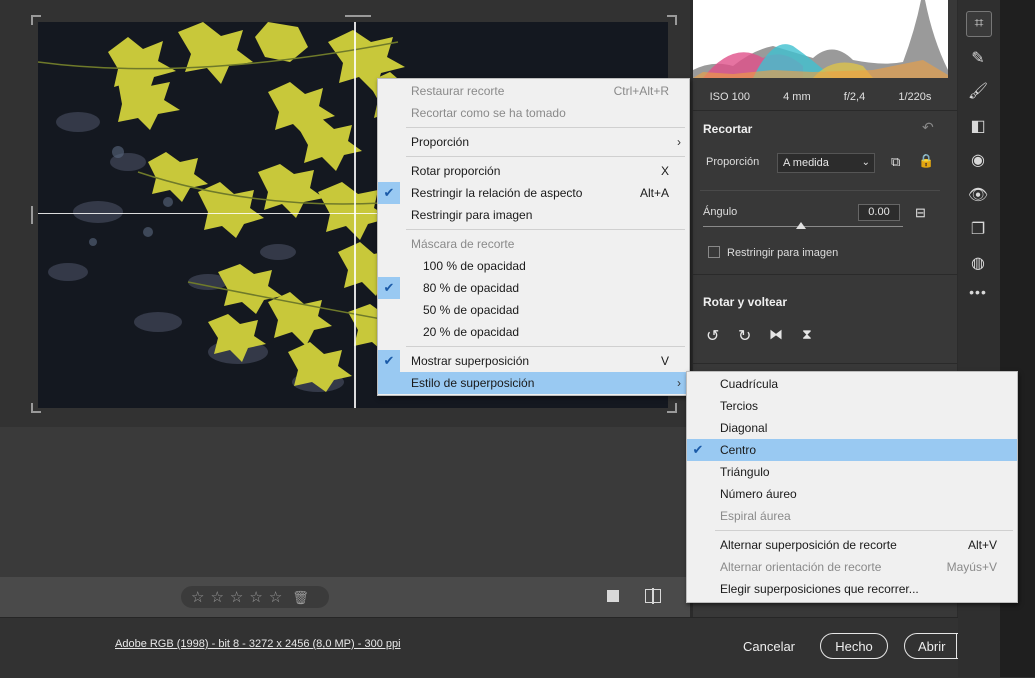 The height and width of the screenshot is (678, 1035). Describe the element at coordinates (852, 384) in the screenshot. I see `submenu-item-grid: Cuadrícula` at that location.